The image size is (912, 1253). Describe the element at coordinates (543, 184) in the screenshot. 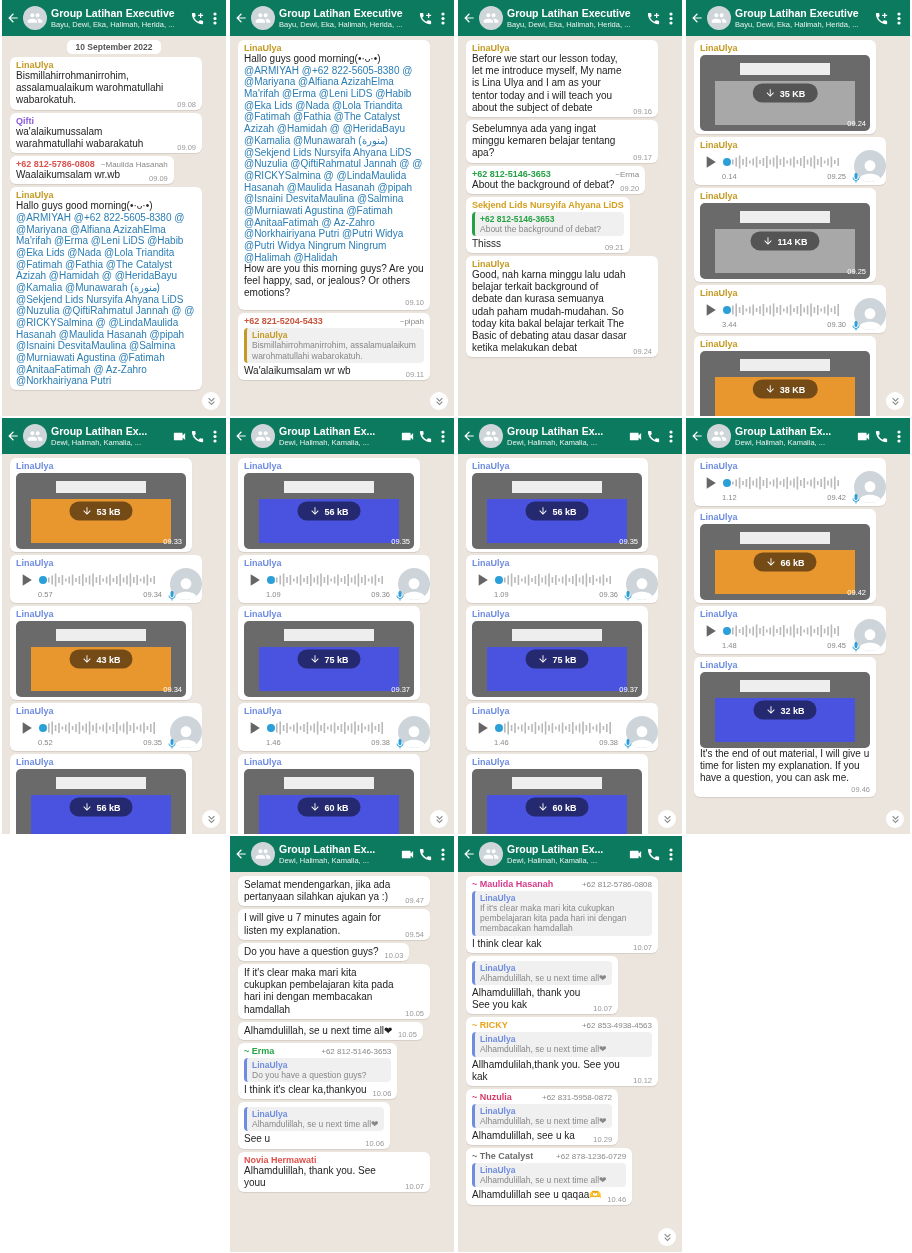

I see `message-text: About the background of debat?` at that location.